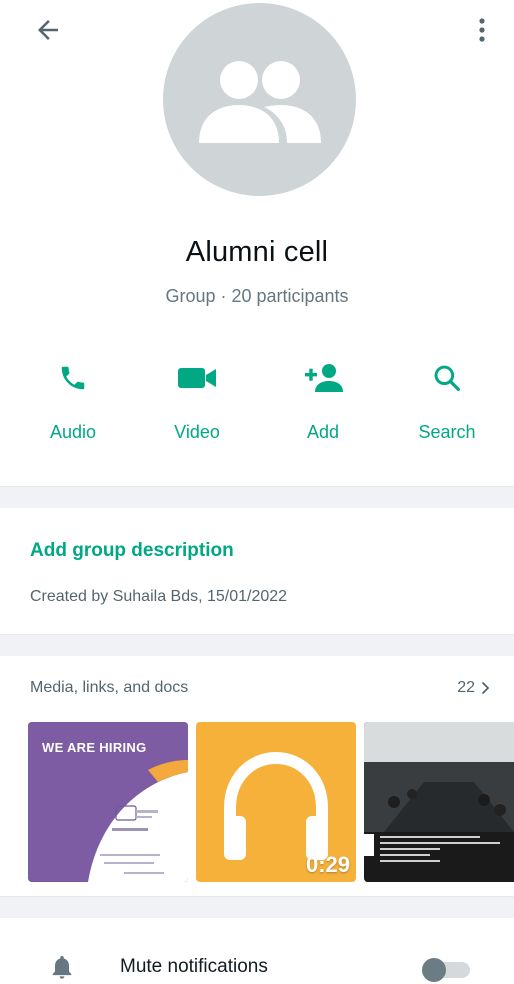 The height and width of the screenshot is (984, 514). I want to click on phone-icon, so click(73, 378).